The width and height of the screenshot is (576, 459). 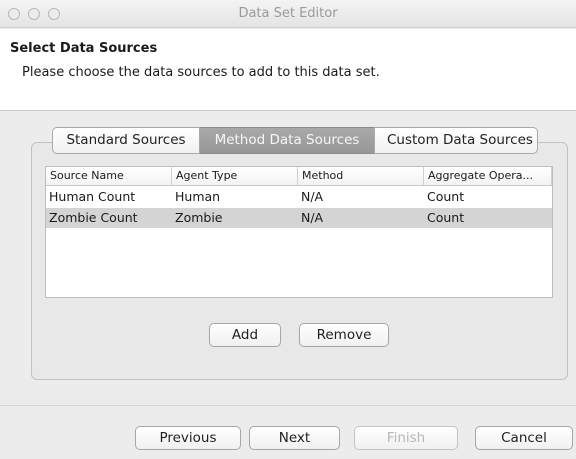 I want to click on footer-divider, so click(x=288, y=405).